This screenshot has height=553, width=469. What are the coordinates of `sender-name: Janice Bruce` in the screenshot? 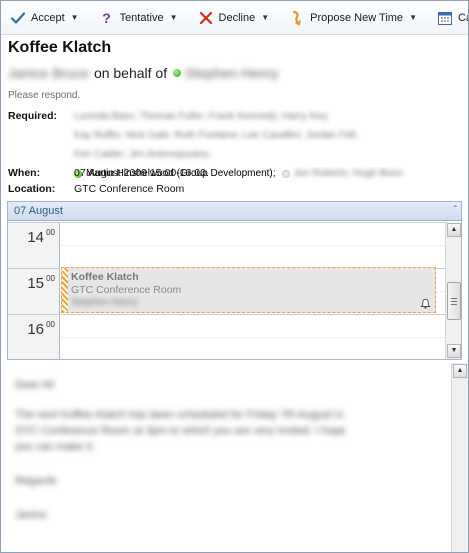 It's located at (48, 73).